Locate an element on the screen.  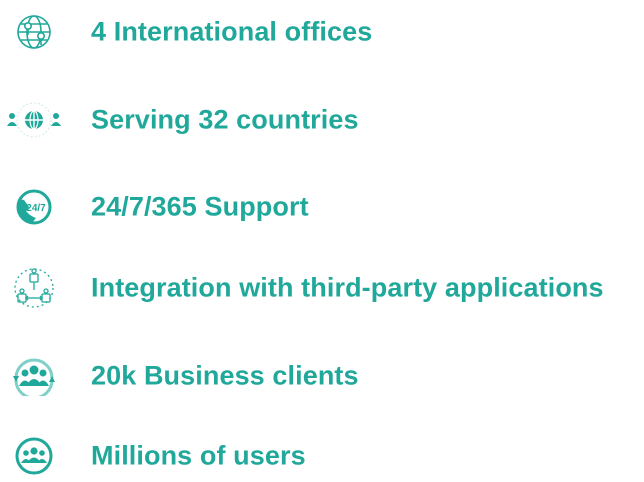
users-group-icon is located at coordinates (34, 456).